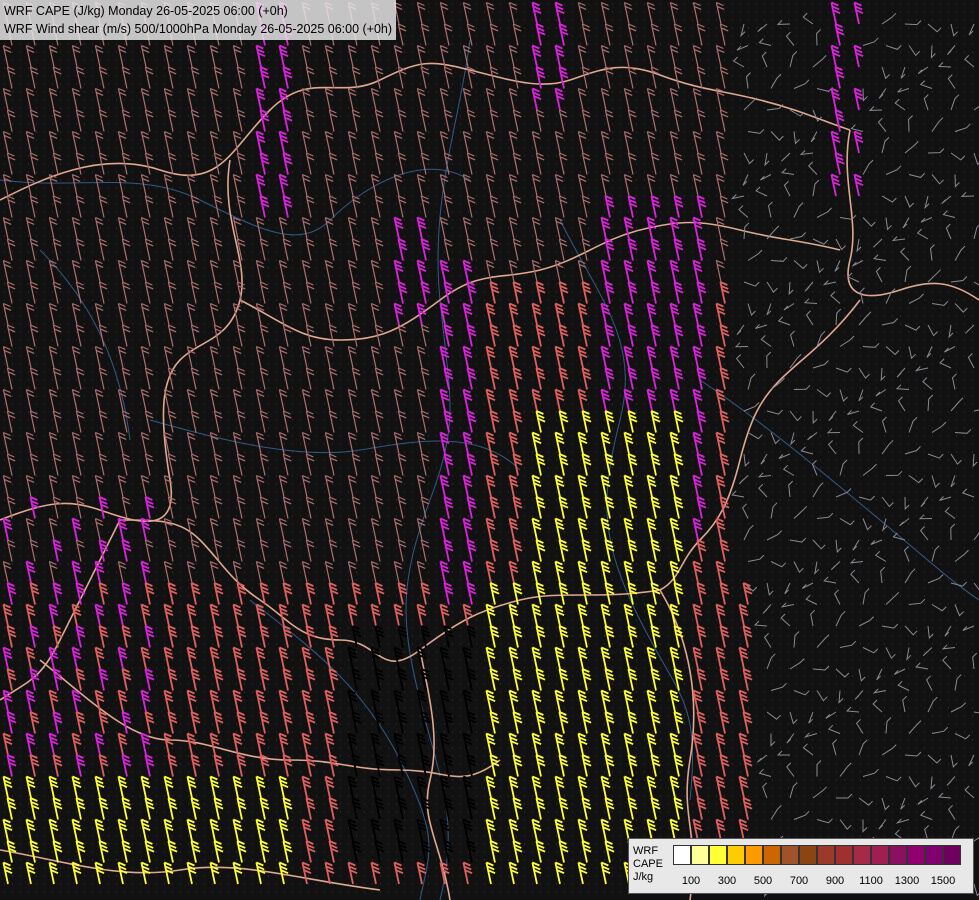  I want to click on legend-label-model: WRF, so click(646, 851).